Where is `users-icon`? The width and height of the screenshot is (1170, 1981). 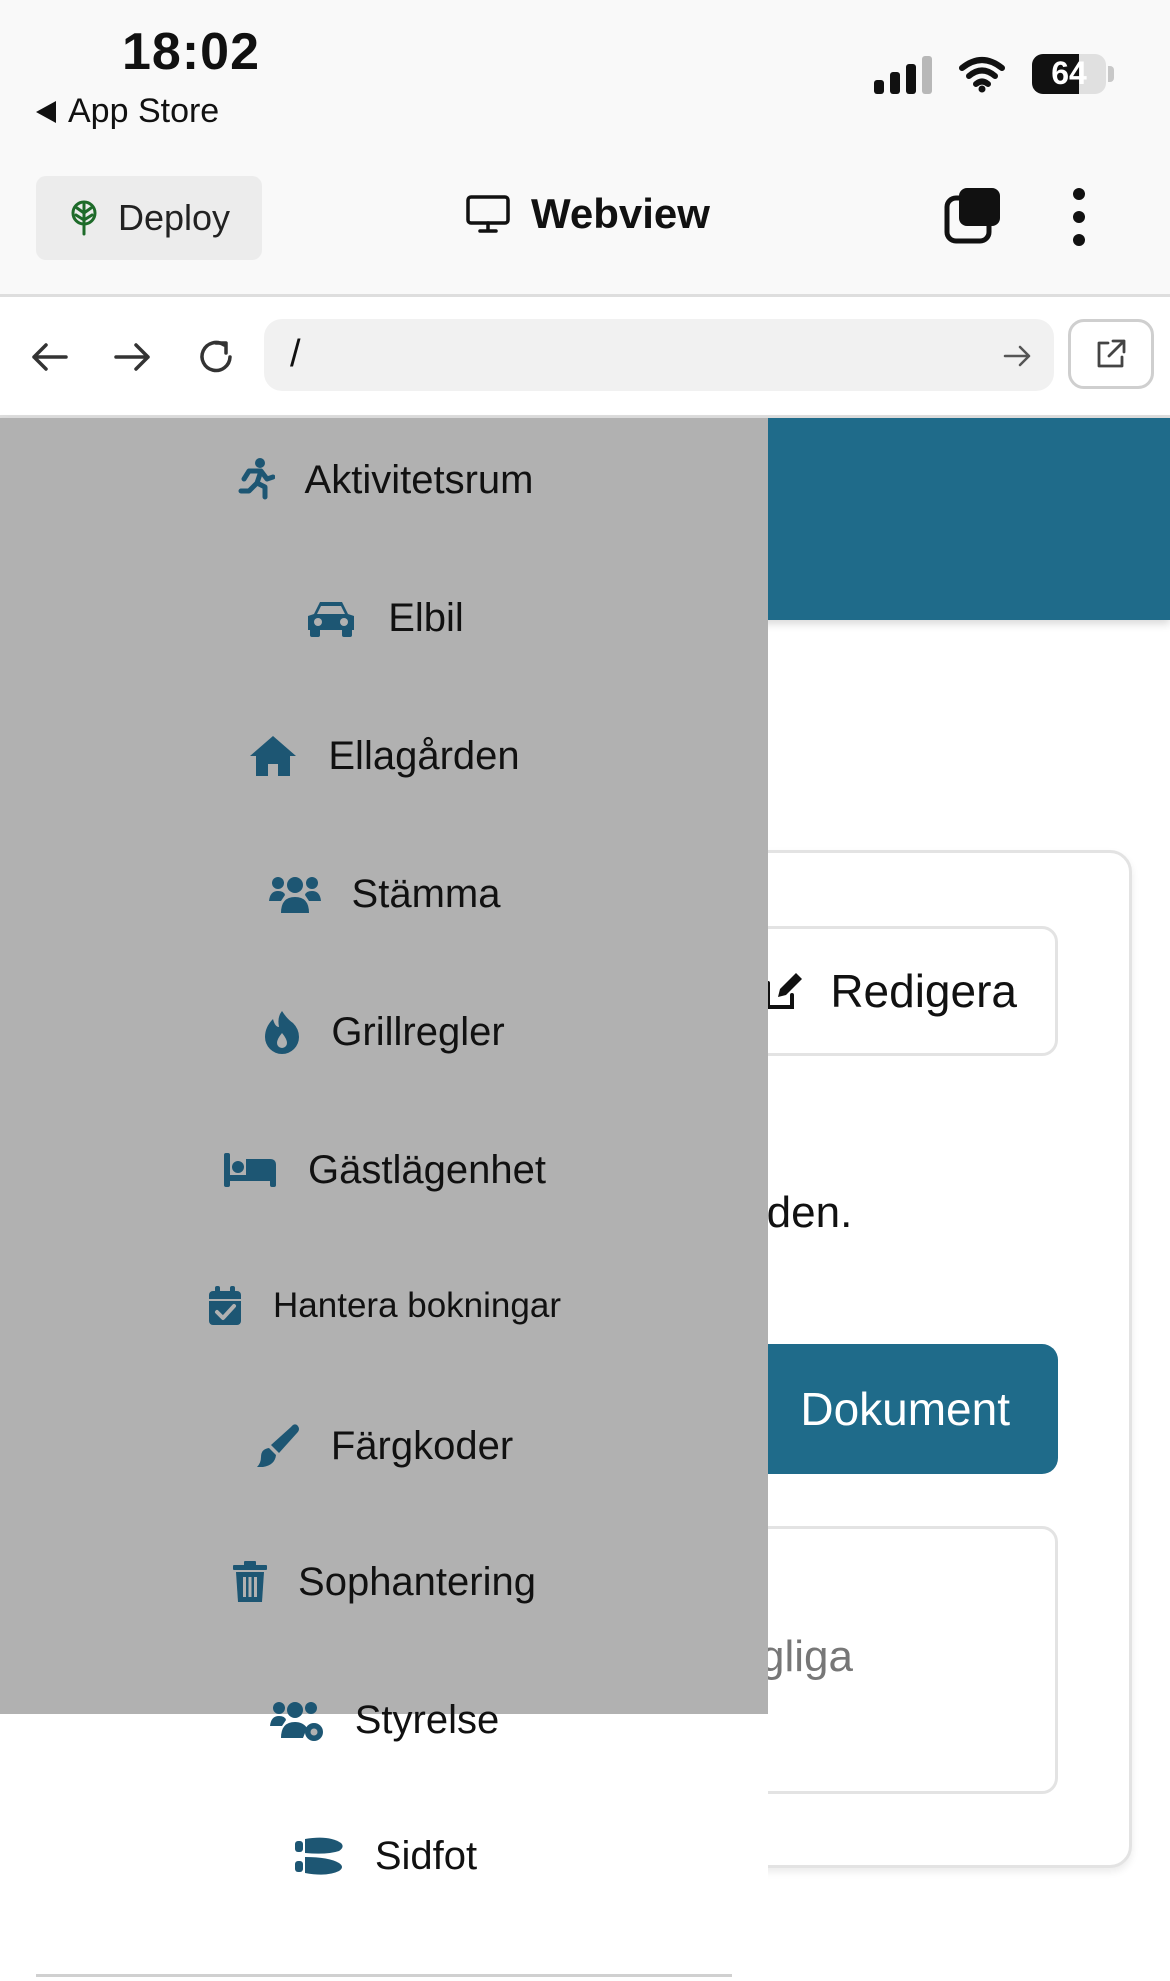
users-icon is located at coordinates (295, 894).